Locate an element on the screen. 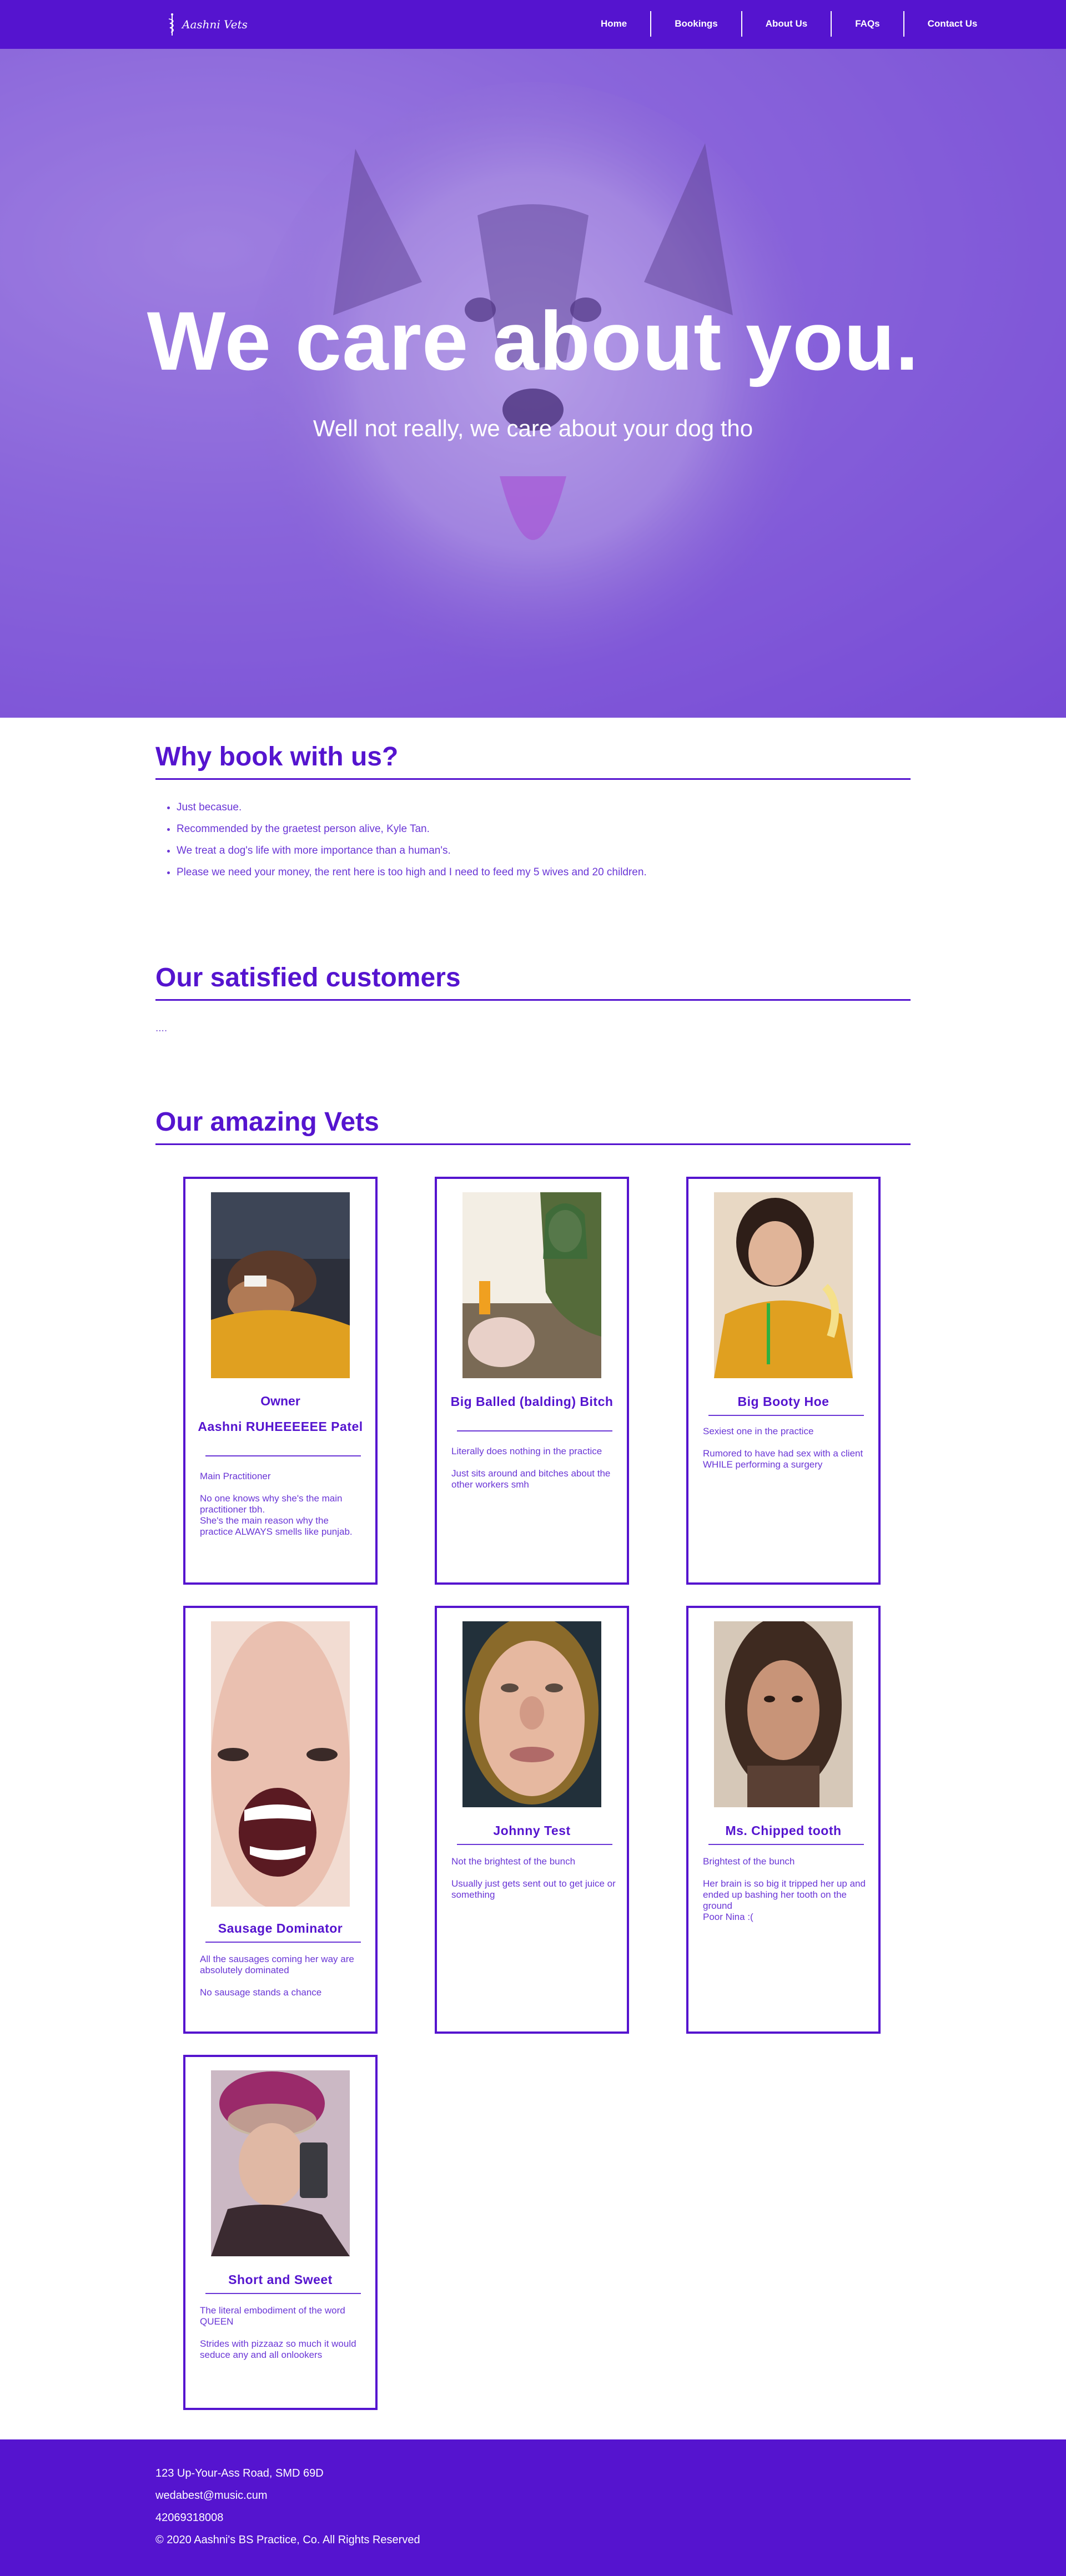 This screenshot has width=1066, height=2576. vet-name: Big Balled (balding) Bitch is located at coordinates (532, 1401).